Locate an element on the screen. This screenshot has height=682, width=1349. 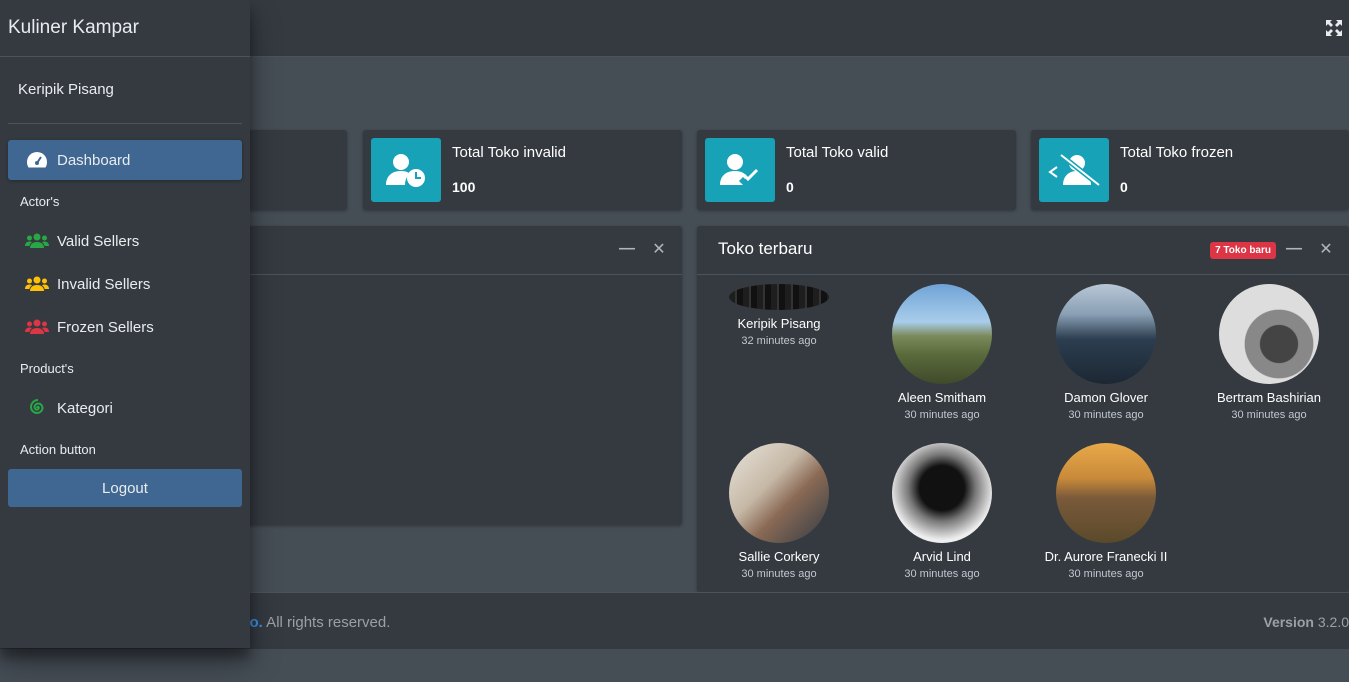
user-name: Aleen Smitham is located at coordinates (942, 397).